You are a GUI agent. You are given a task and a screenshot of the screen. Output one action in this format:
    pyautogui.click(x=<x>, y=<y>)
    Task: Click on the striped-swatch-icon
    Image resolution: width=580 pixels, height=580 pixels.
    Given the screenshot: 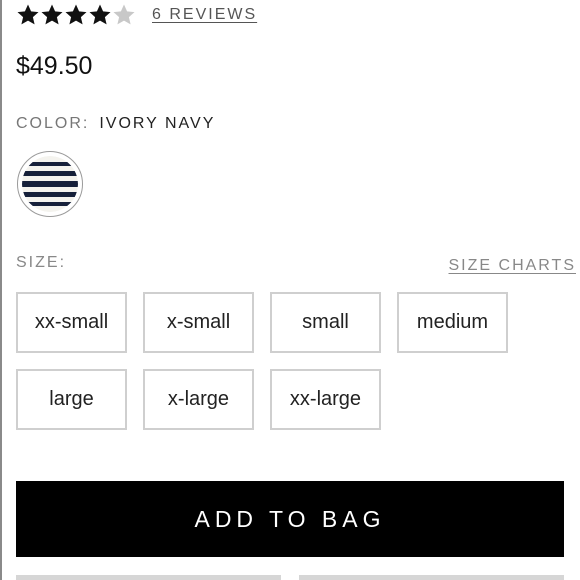 What is the action you would take?
    pyautogui.click(x=50, y=184)
    